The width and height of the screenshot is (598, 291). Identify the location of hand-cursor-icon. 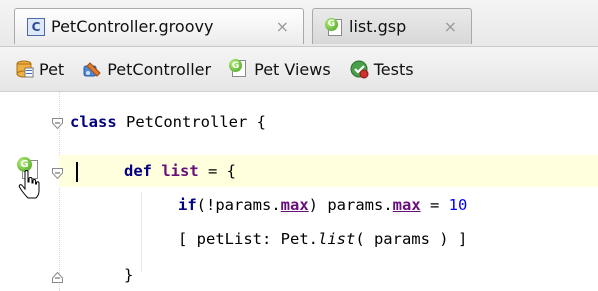
(29, 184).